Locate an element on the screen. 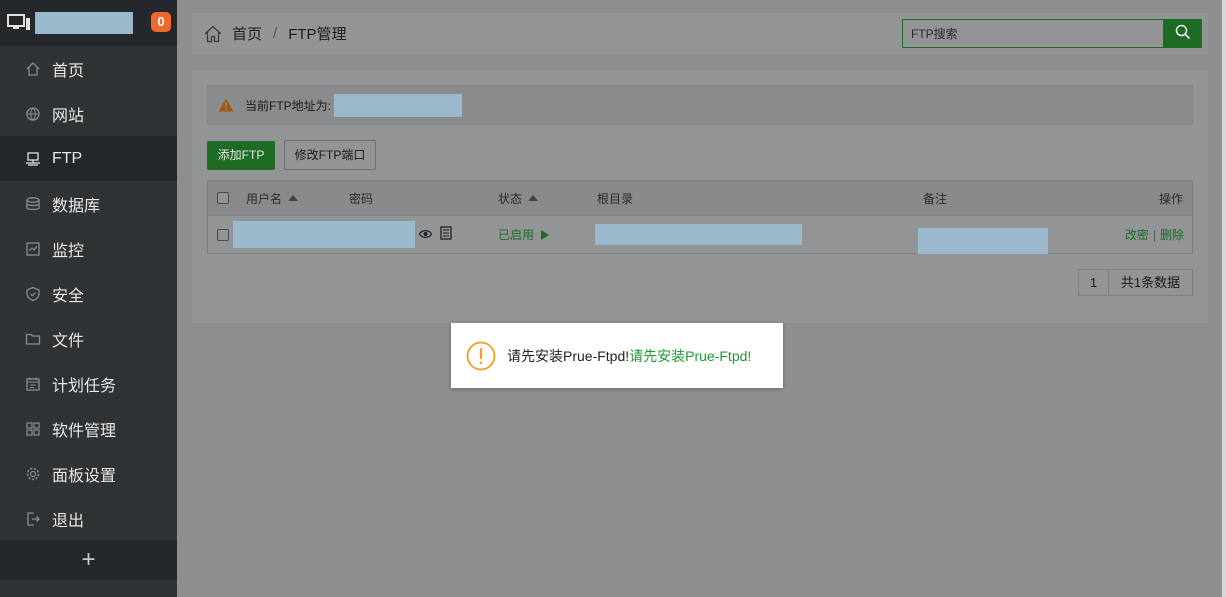 This screenshot has width=1226, height=597. pagination: 1 共1条数据 is located at coordinates (1135, 282).